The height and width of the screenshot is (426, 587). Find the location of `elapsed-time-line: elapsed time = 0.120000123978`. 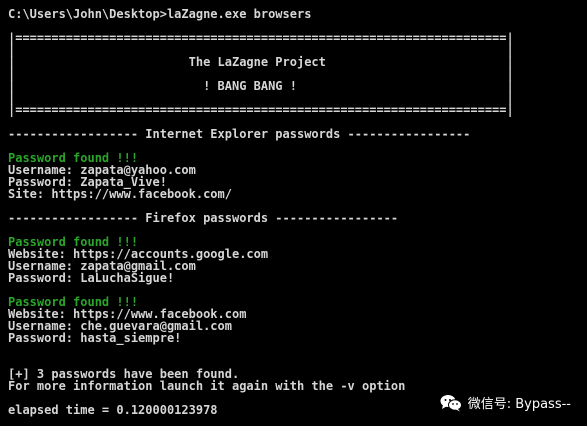

elapsed-time-line: elapsed time = 0.120000123978 is located at coordinates (113, 410).